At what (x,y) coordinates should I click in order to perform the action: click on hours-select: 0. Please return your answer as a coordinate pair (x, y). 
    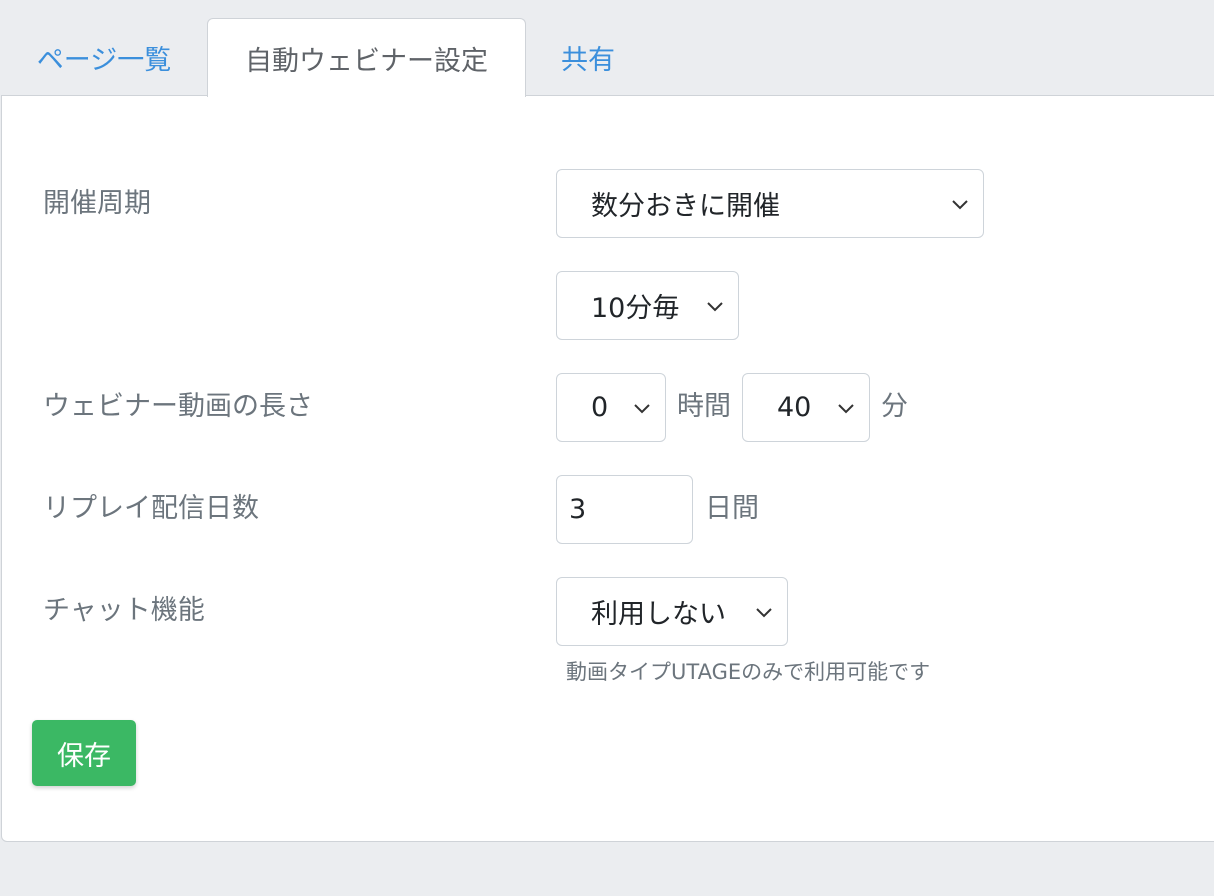
    Looking at the image, I should click on (611, 407).